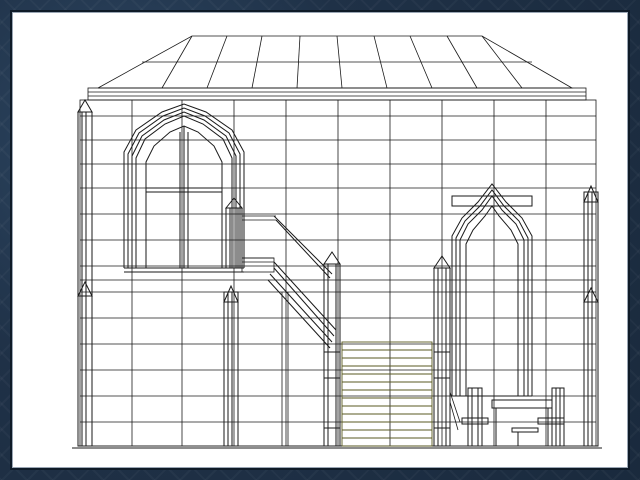  Describe the element at coordinates (335, 62) in the screenshot. I see `roof` at that location.